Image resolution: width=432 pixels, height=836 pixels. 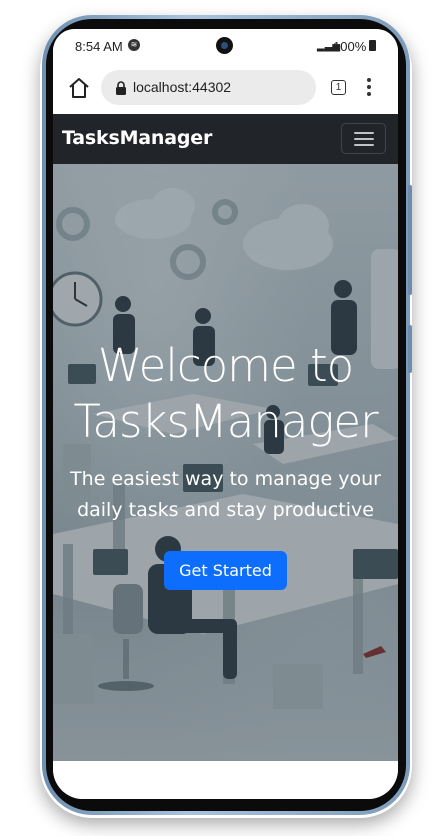 What do you see at coordinates (350, 46) in the screenshot?
I see `battery-percent: 100%` at bounding box center [350, 46].